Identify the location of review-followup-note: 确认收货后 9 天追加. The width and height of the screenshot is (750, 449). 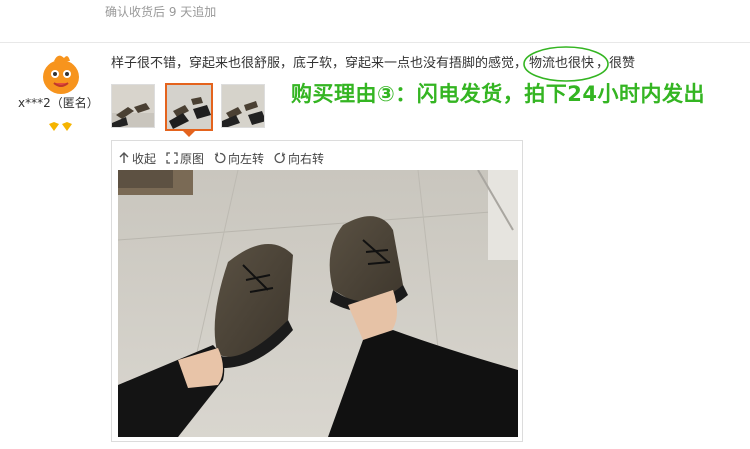
(161, 12).